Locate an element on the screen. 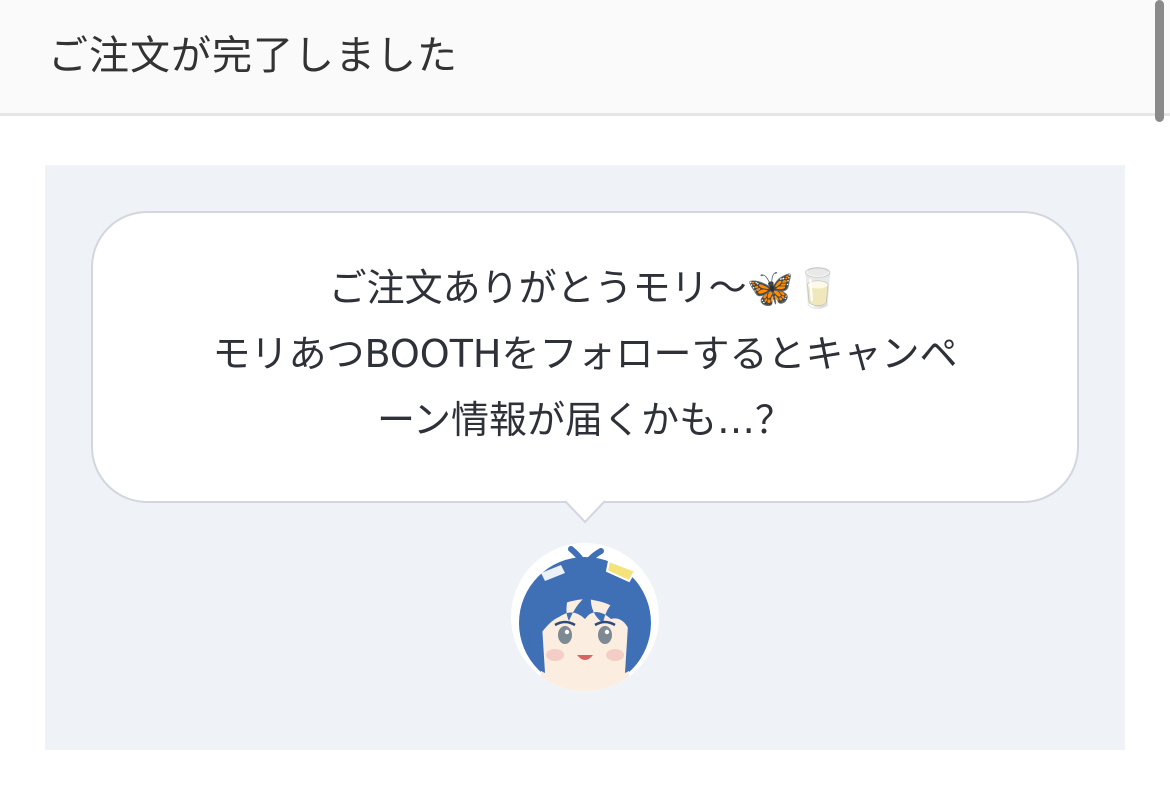 This screenshot has width=1170, height=788. page-title: ご注文が完了しました is located at coordinates (253, 56).